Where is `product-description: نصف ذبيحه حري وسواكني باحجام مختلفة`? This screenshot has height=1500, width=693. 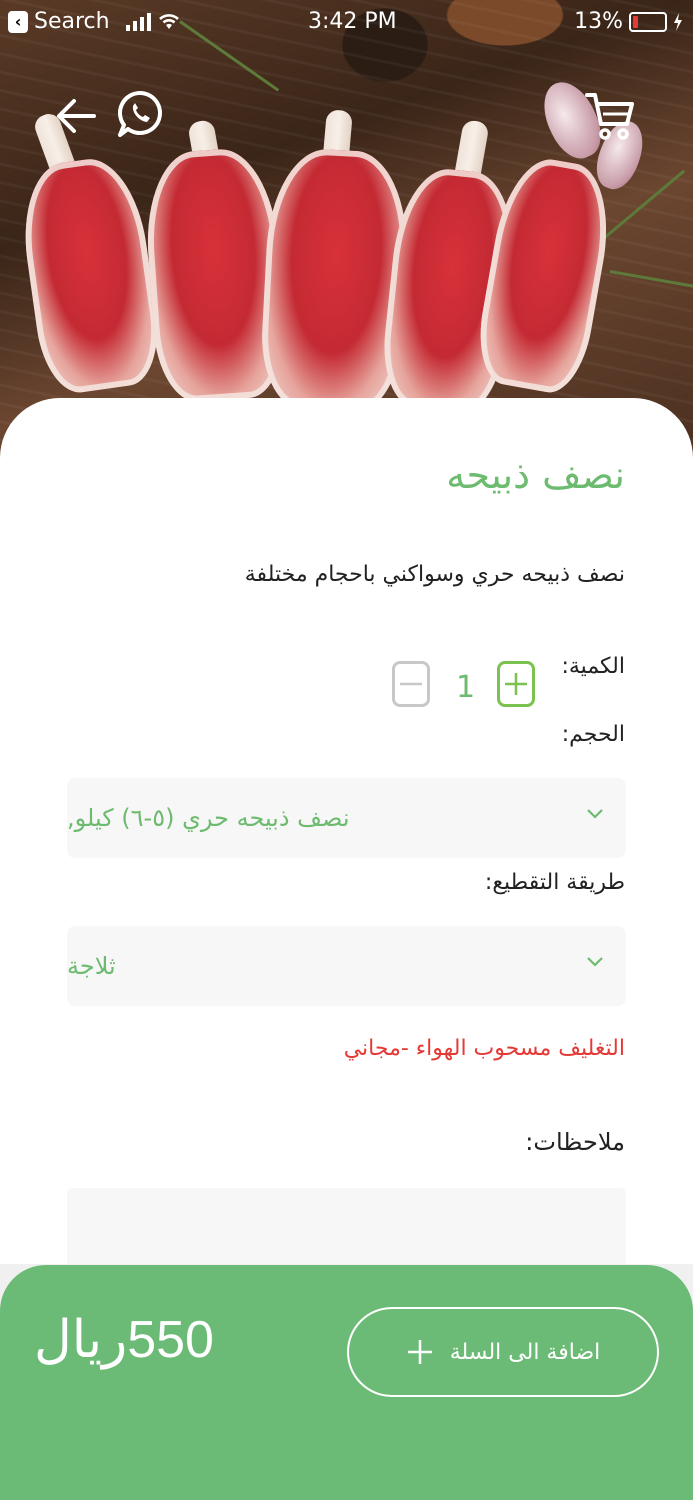
product-description: نصف ذبيحه حري وسواكني باحجام مختلفة is located at coordinates (434, 574).